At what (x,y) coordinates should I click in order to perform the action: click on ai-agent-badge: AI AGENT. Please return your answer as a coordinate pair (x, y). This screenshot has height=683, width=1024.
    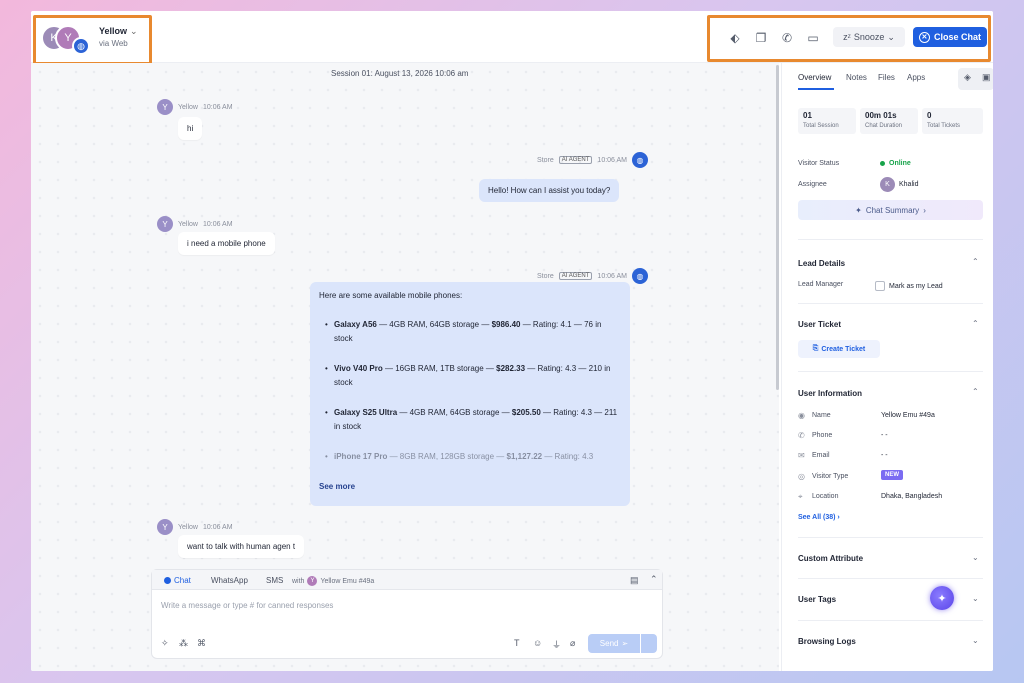
    Looking at the image, I should click on (575, 276).